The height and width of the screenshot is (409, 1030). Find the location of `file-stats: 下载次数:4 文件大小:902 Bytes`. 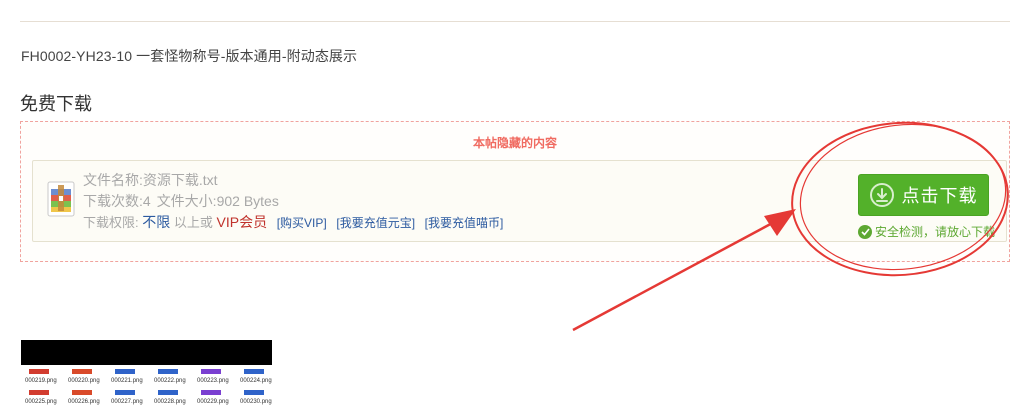

file-stats: 下载次数:4 文件大小:902 Bytes is located at coordinates (181, 201).